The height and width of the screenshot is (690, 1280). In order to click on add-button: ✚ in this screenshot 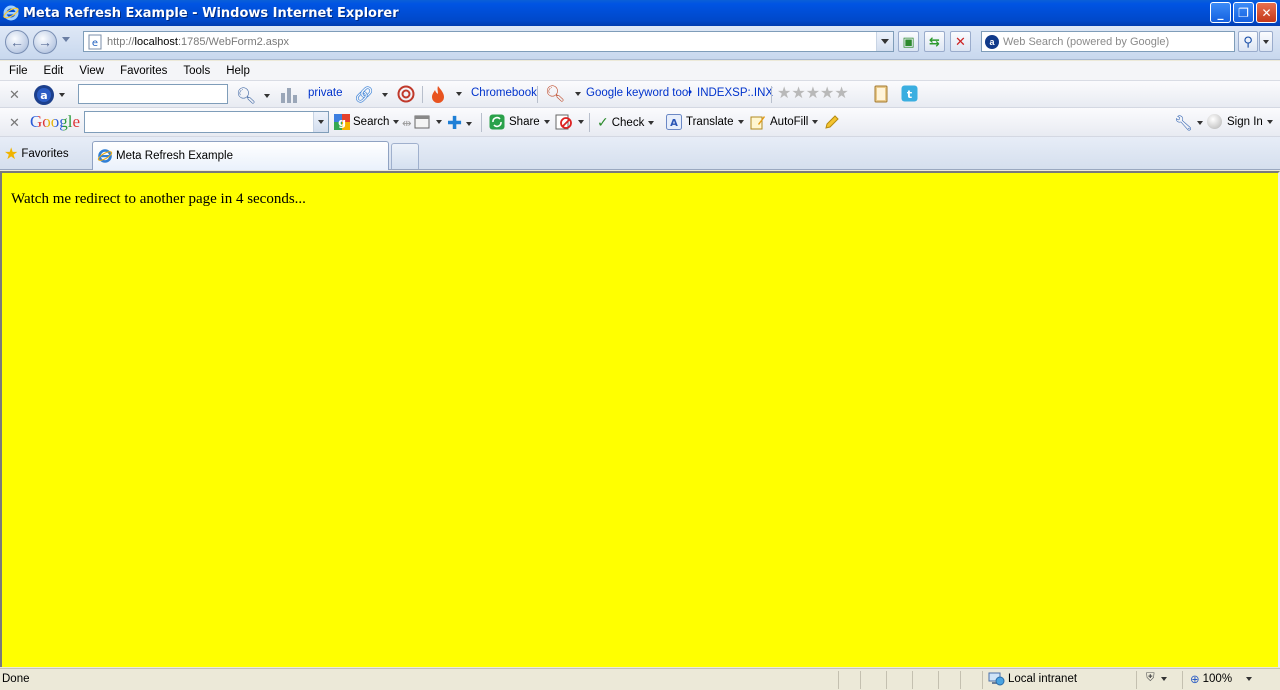, I will do `click(460, 123)`.